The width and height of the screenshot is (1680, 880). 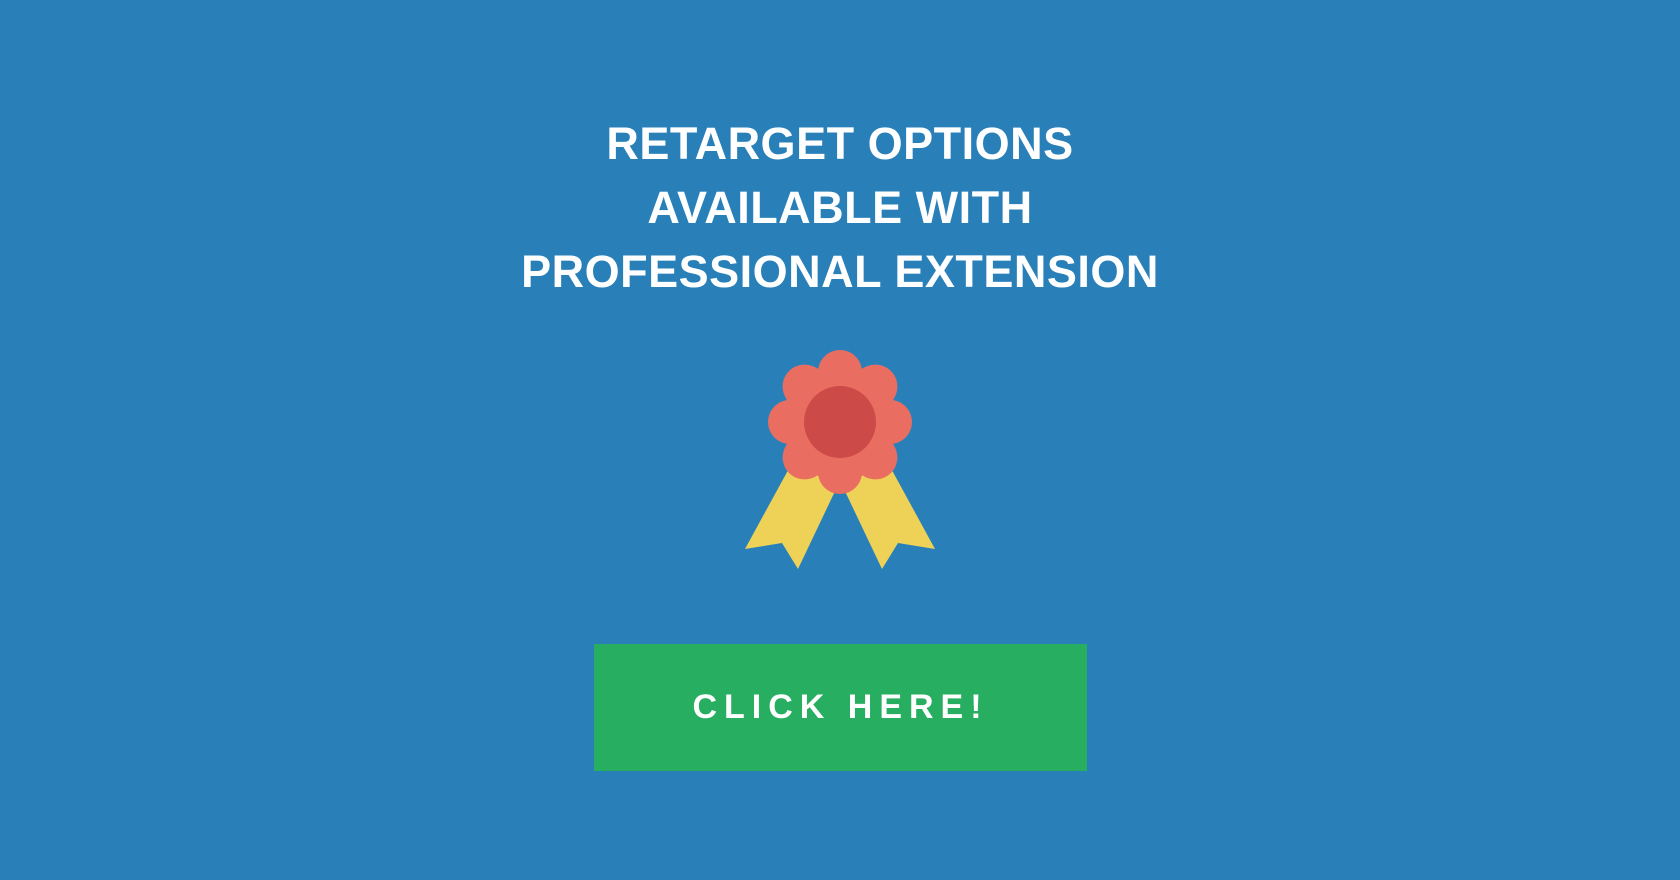 What do you see at coordinates (840, 143) in the screenshot?
I see `headline-line-1: RETARGET OPTIONS` at bounding box center [840, 143].